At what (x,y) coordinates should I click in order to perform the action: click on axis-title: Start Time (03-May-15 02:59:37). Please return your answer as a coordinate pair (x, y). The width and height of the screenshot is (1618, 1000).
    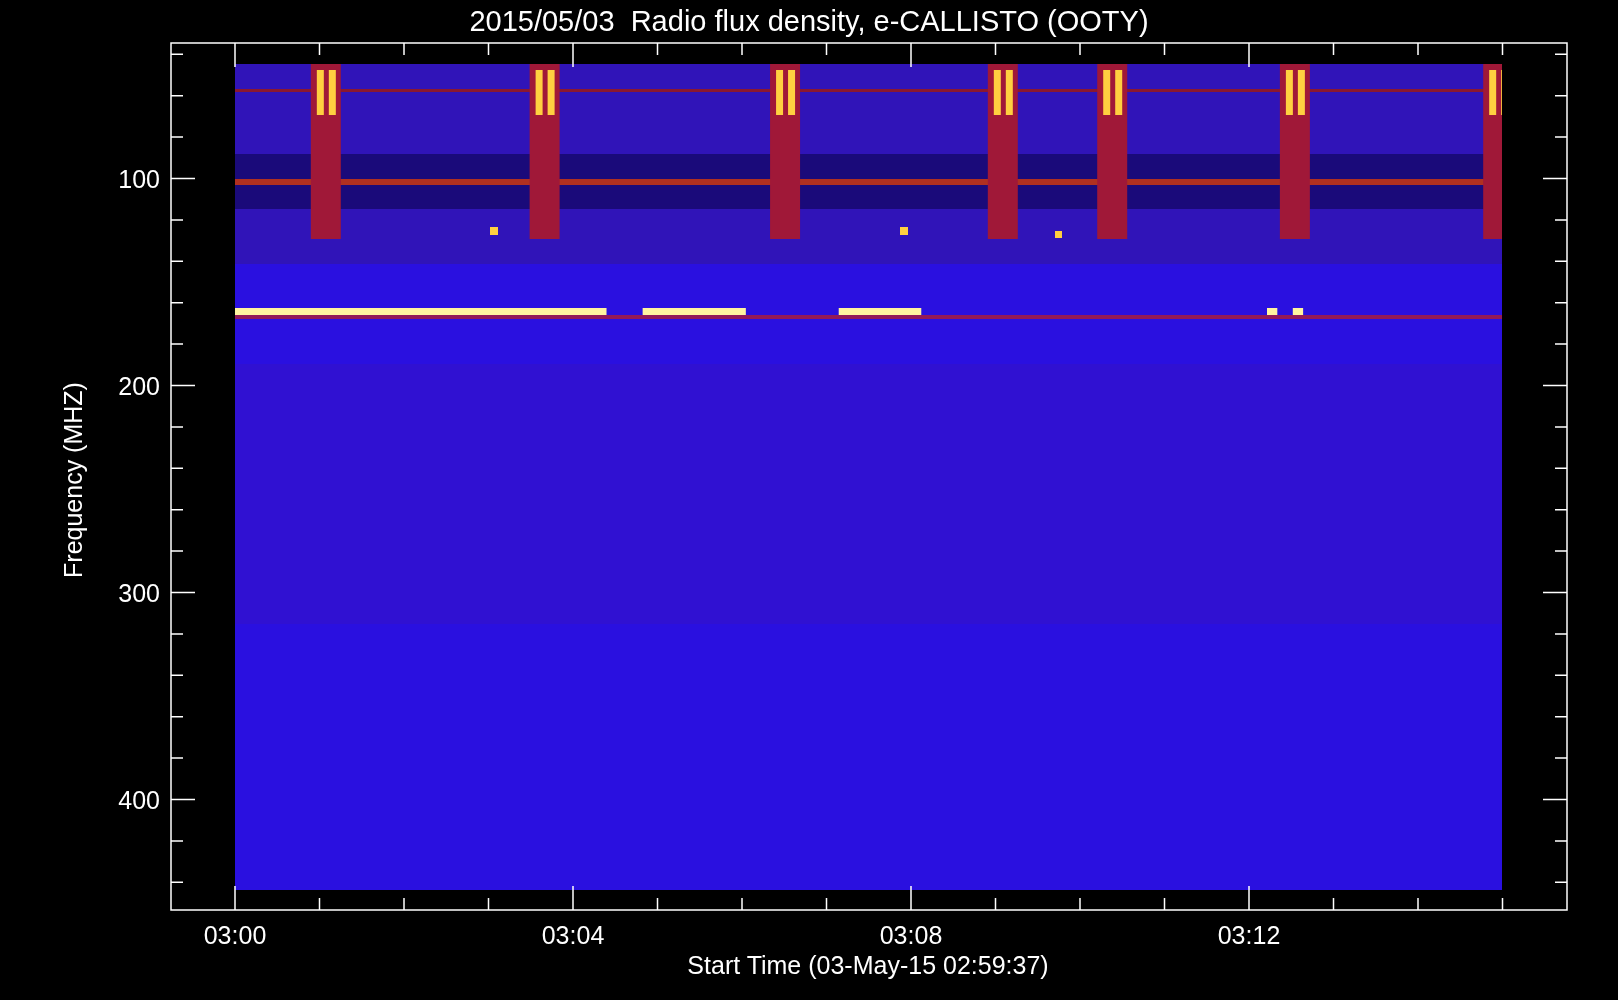
    Looking at the image, I should click on (868, 965).